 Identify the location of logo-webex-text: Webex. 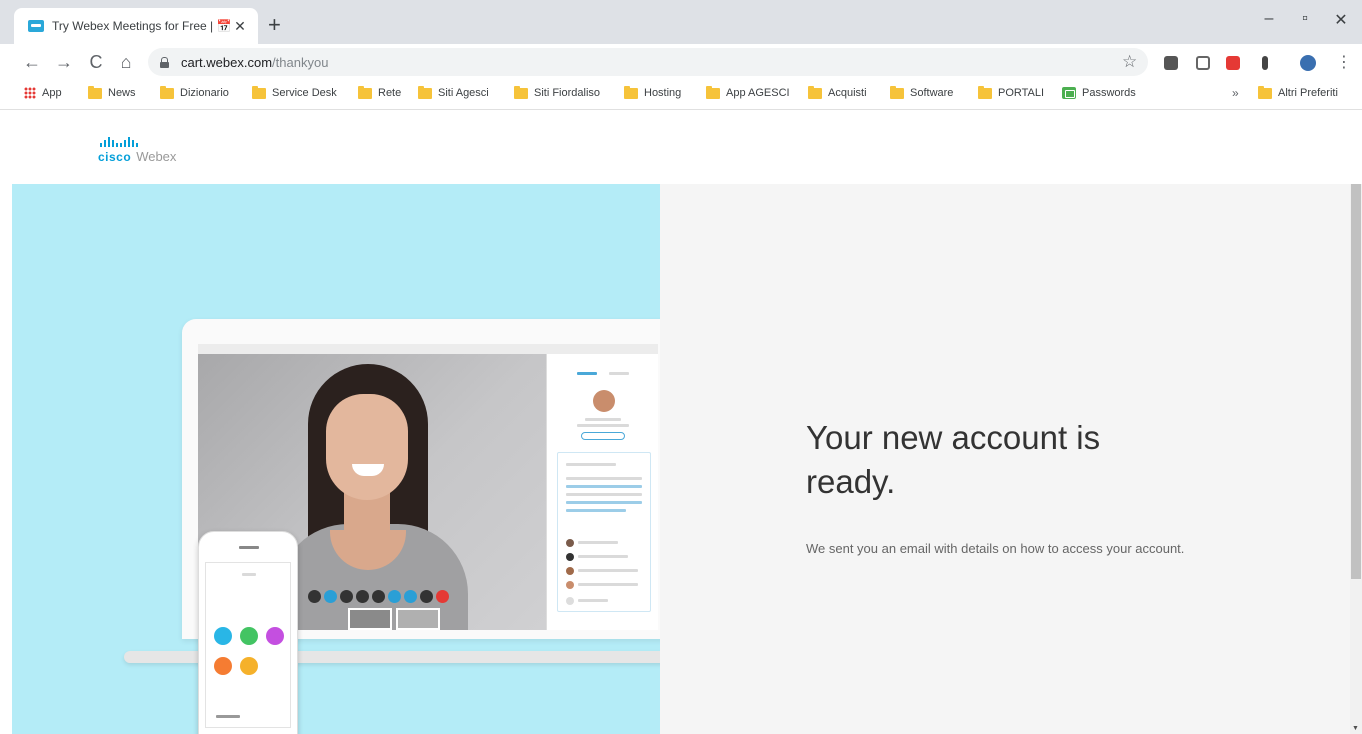
(156, 156).